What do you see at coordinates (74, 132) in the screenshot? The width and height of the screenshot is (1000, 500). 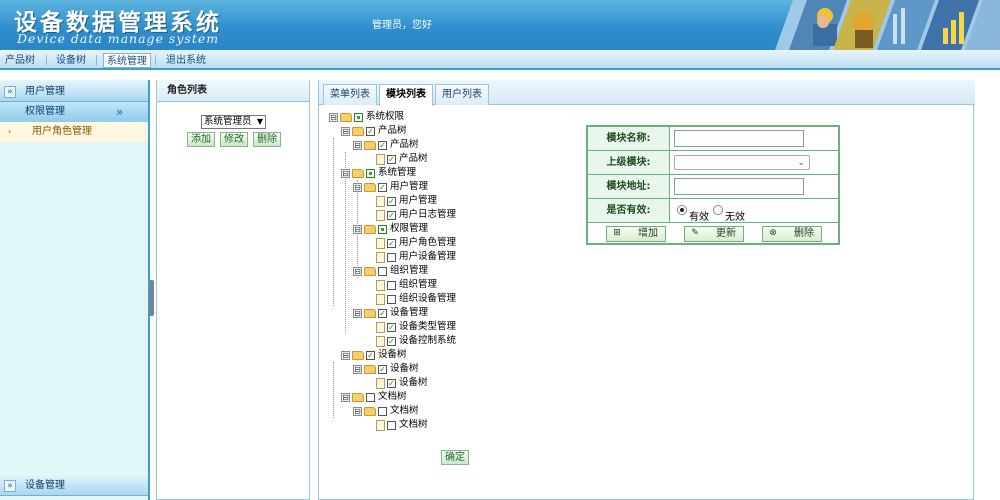 I see `sidebar-subitem-user-role: › 用户角色管理` at bounding box center [74, 132].